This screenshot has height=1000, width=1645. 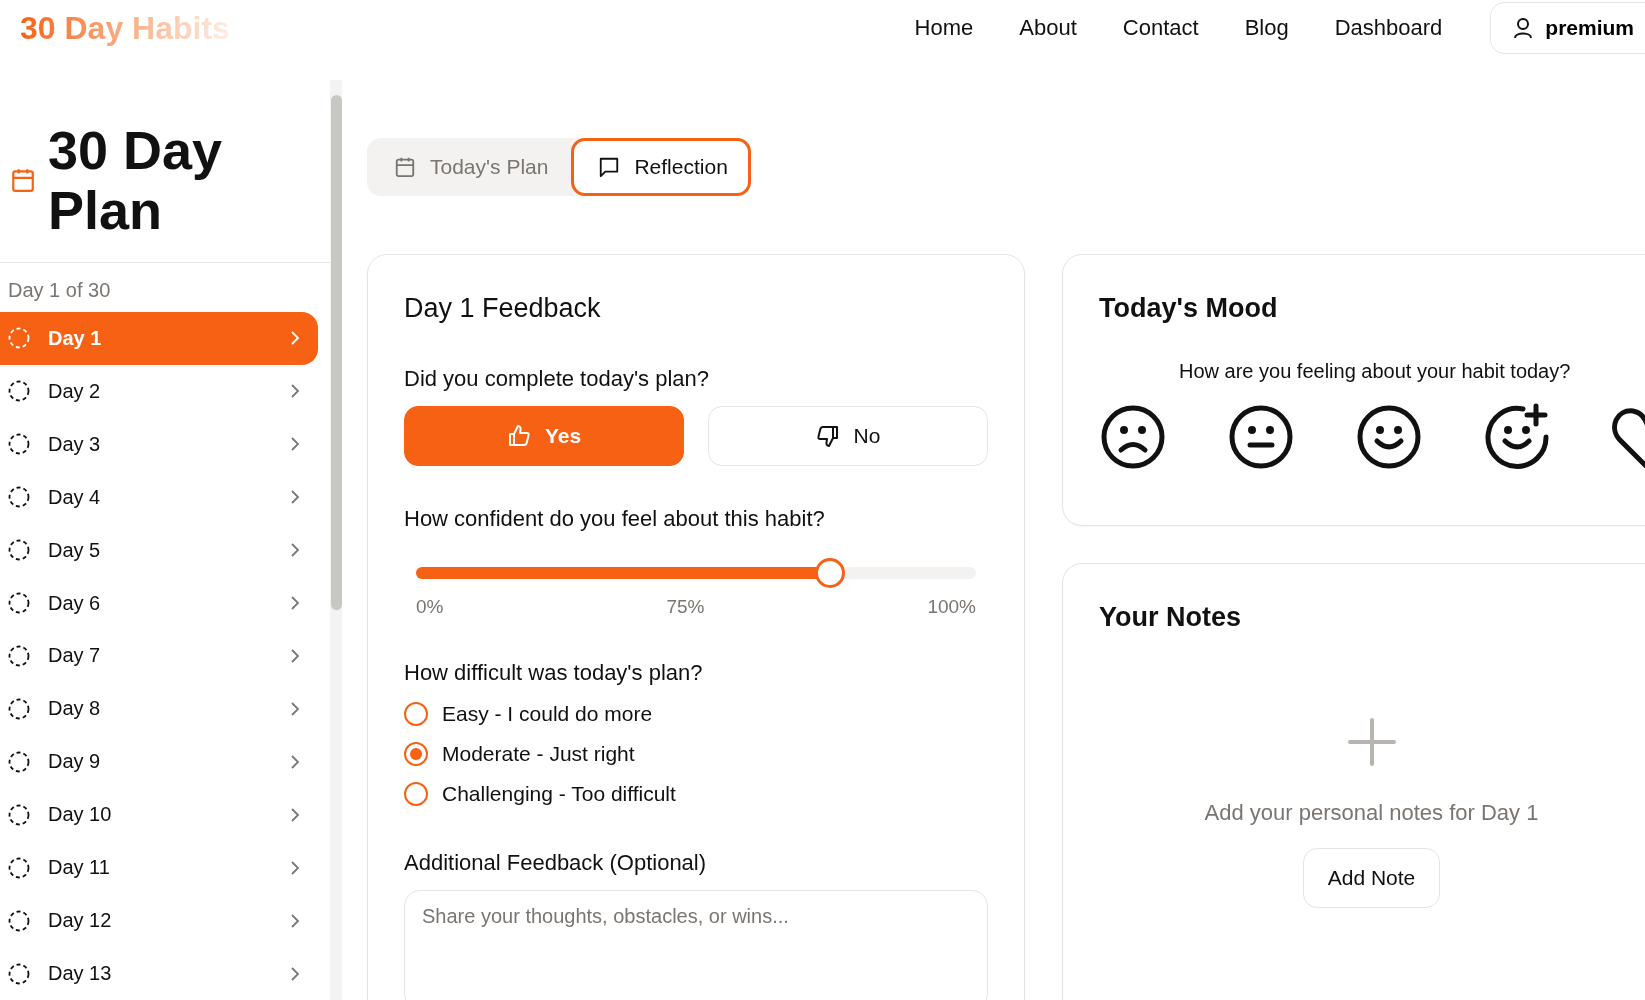 What do you see at coordinates (159, 868) in the screenshot?
I see `sidebar-item: Day 11` at bounding box center [159, 868].